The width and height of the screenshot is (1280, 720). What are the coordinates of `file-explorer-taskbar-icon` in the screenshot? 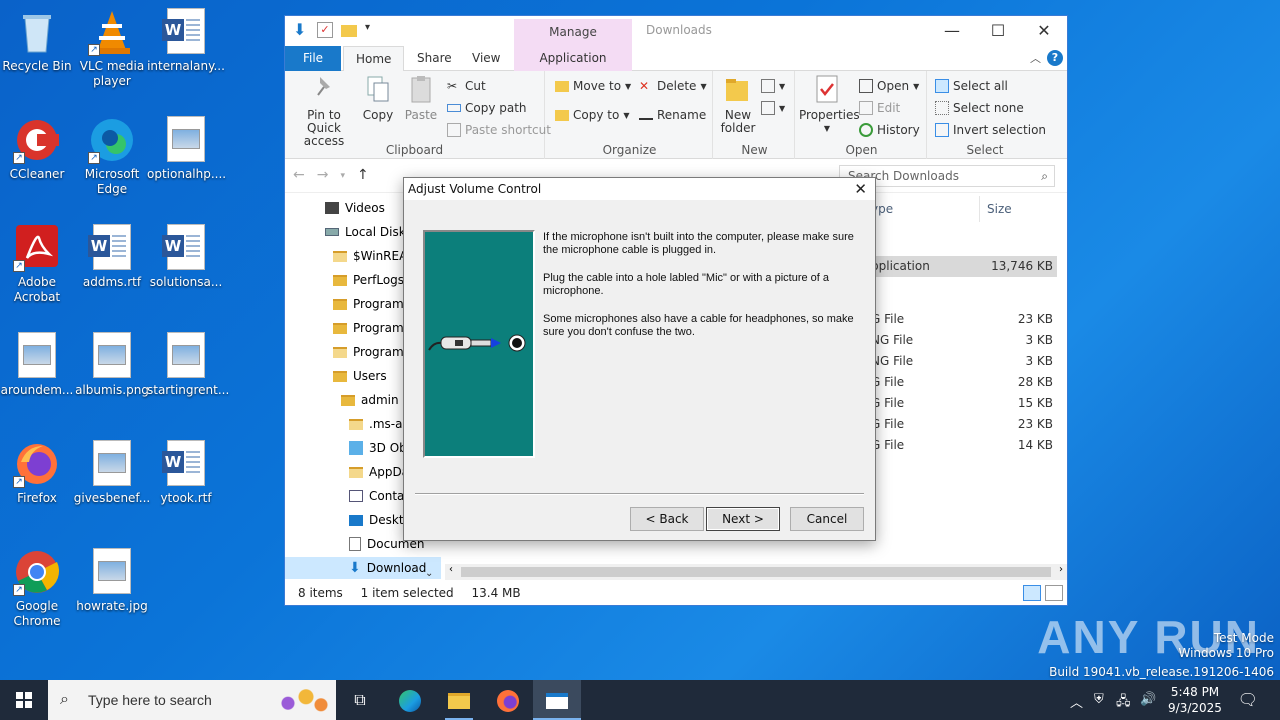 It's located at (459, 700).